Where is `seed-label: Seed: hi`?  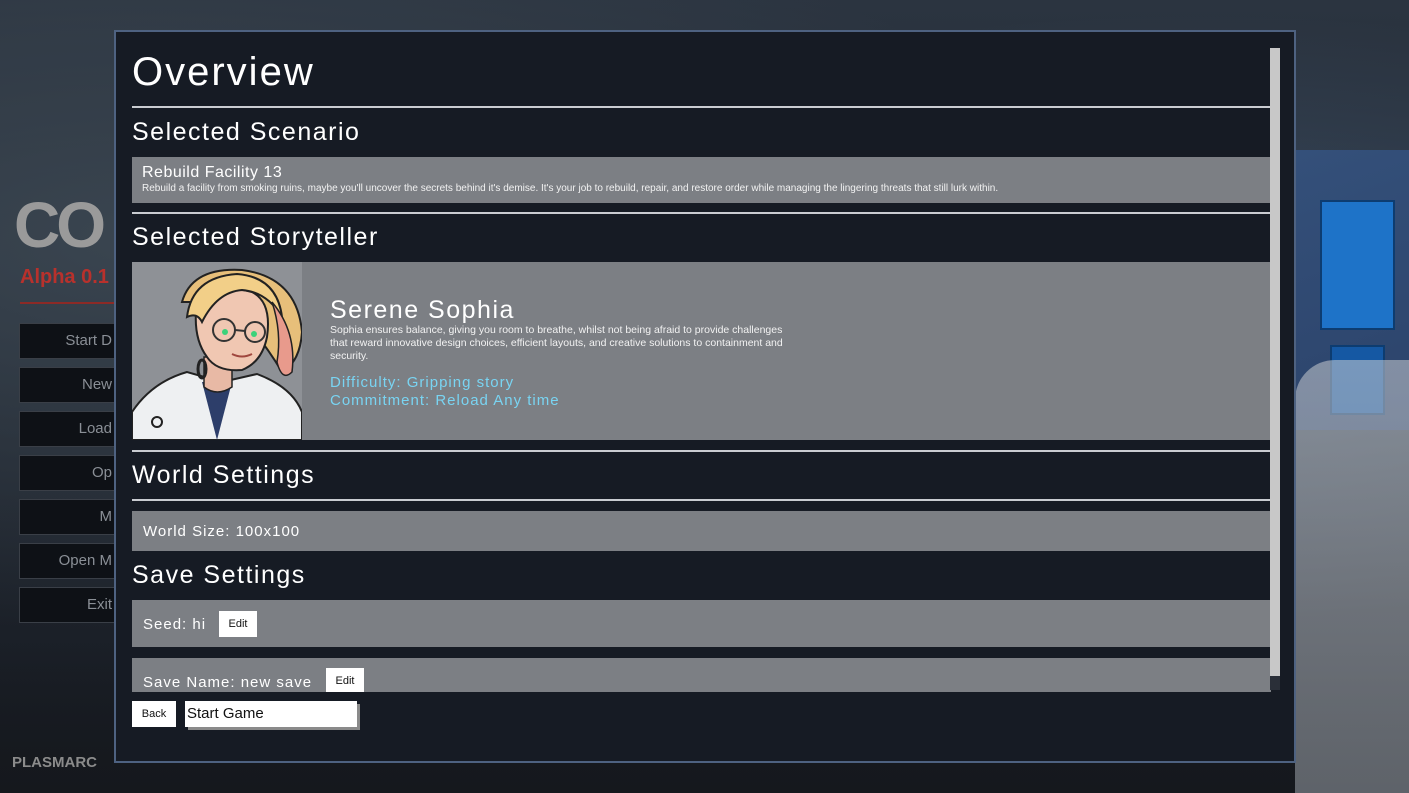 seed-label: Seed: hi is located at coordinates (175, 624).